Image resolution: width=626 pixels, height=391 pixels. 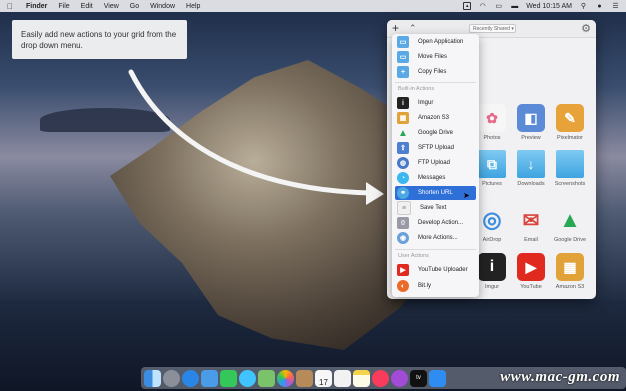 I want to click on menu-item-youtube-uploader: ▶ YouTube Uploader, so click(x=435, y=270).